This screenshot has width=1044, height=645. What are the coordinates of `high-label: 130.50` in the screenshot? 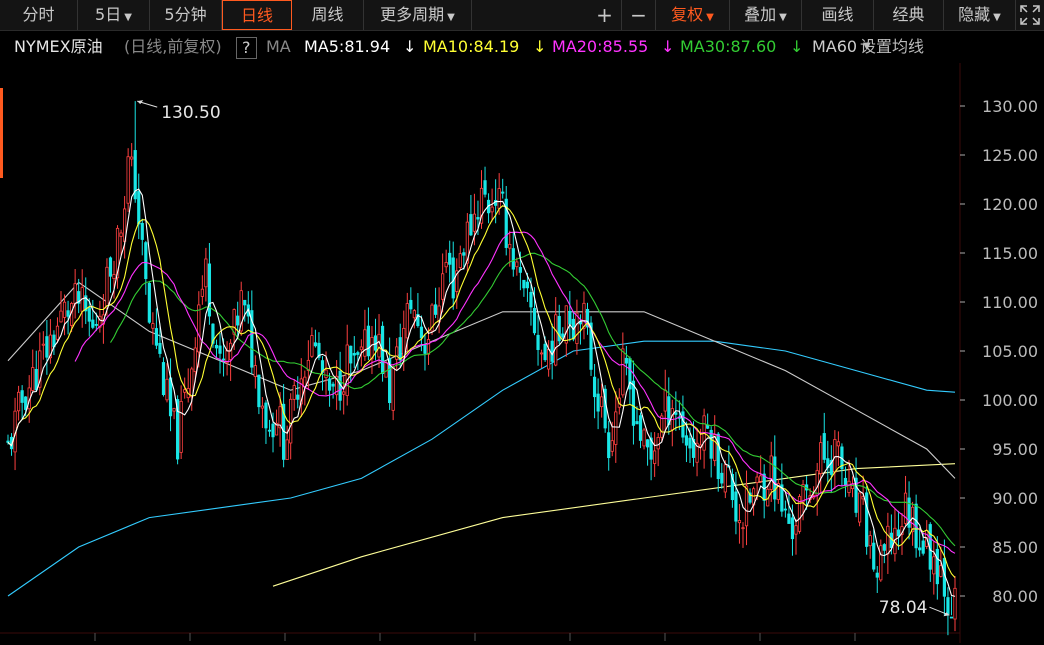 It's located at (190, 113).